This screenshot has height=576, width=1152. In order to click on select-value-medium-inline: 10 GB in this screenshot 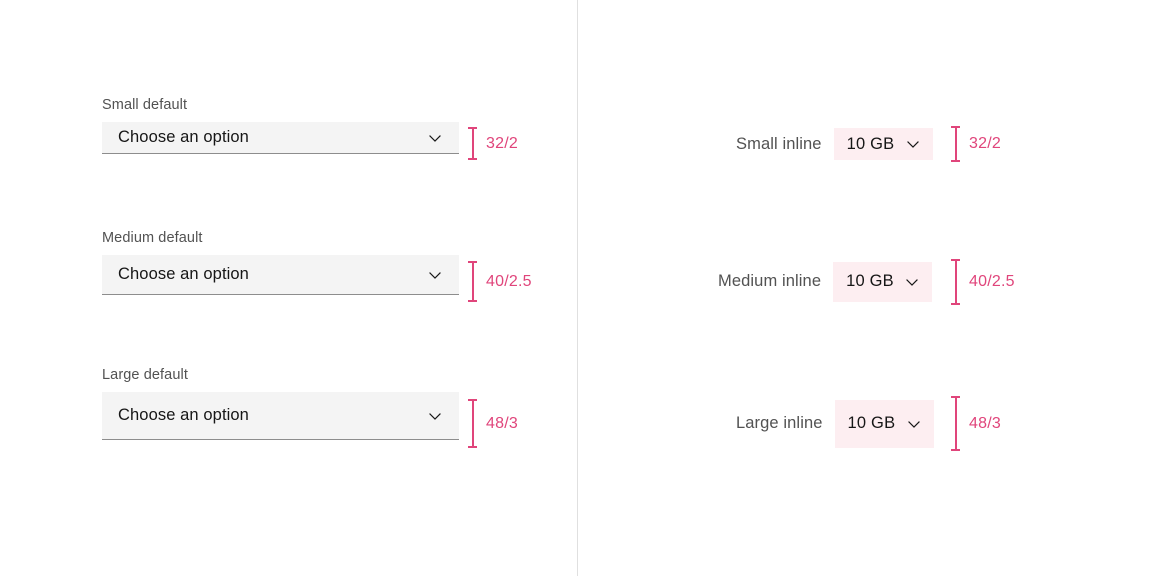, I will do `click(870, 281)`.